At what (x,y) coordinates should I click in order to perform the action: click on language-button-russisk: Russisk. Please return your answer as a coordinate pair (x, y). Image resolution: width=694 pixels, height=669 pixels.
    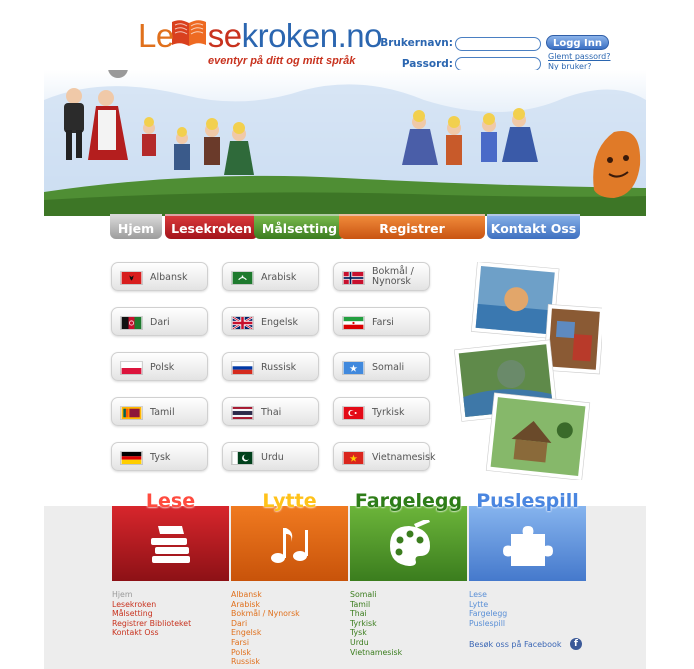
    Looking at the image, I should click on (270, 366).